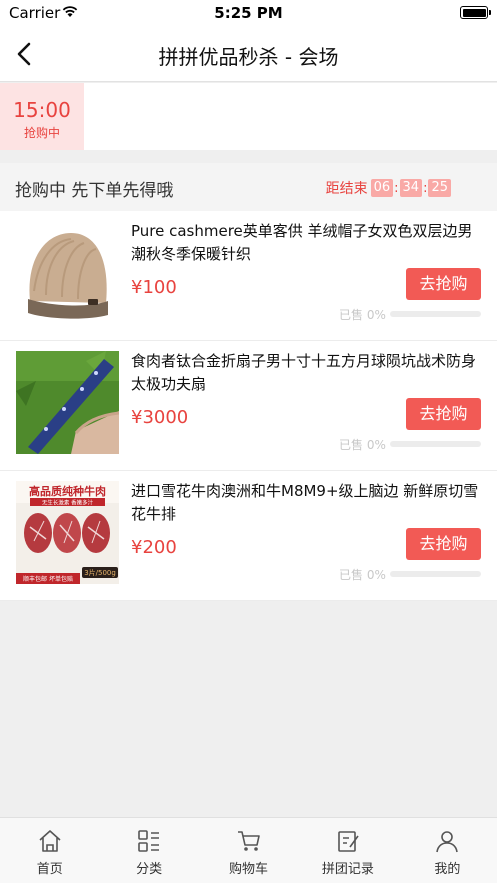  What do you see at coordinates (346, 189) in the screenshot?
I see `countdown-label: 距结束` at bounding box center [346, 189].